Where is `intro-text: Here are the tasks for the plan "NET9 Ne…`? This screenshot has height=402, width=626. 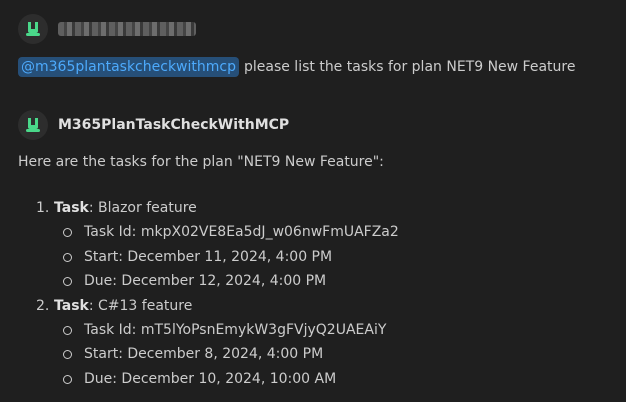
intro-text: Here are the tasks for the plan "NET9 Ne… is located at coordinates (201, 162).